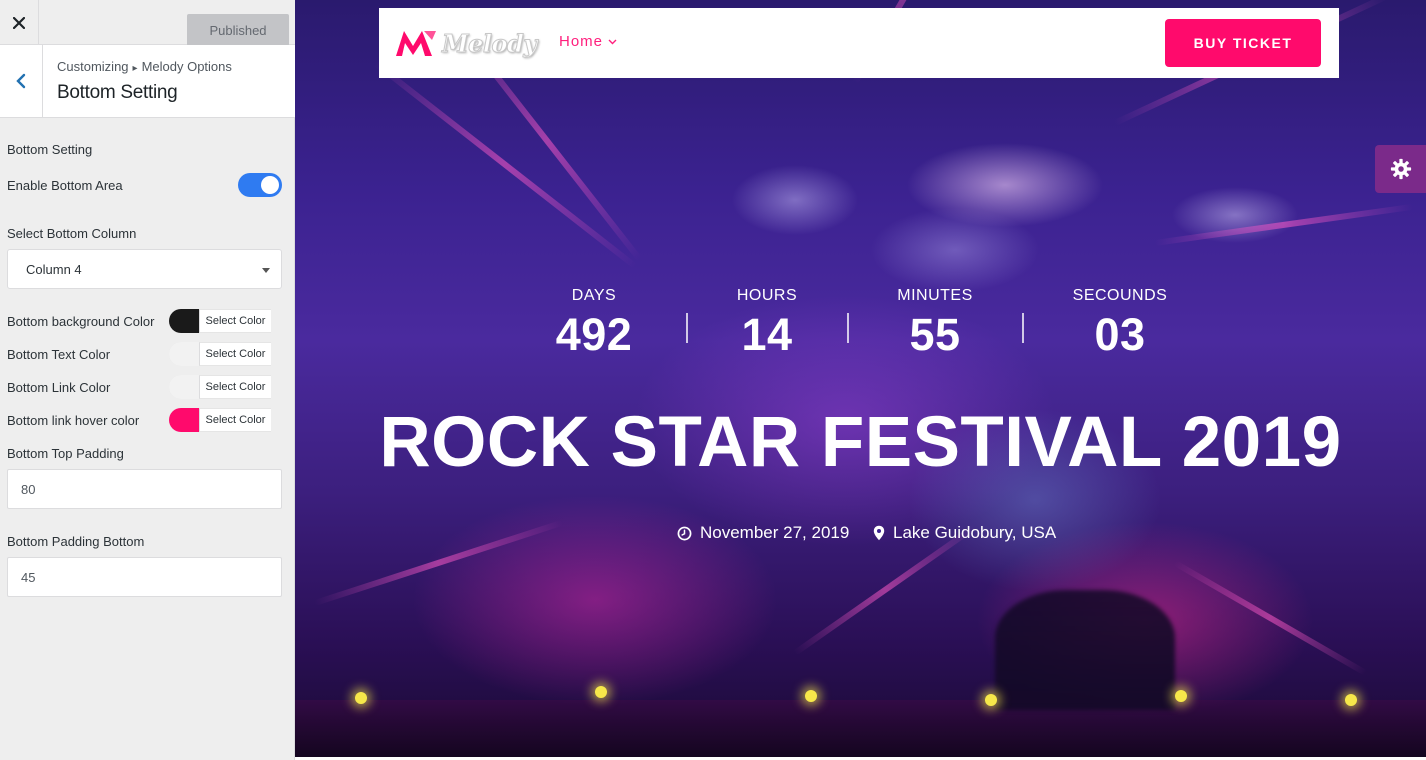  What do you see at coordinates (935, 334) in the screenshot?
I see `countdown-value: 55` at bounding box center [935, 334].